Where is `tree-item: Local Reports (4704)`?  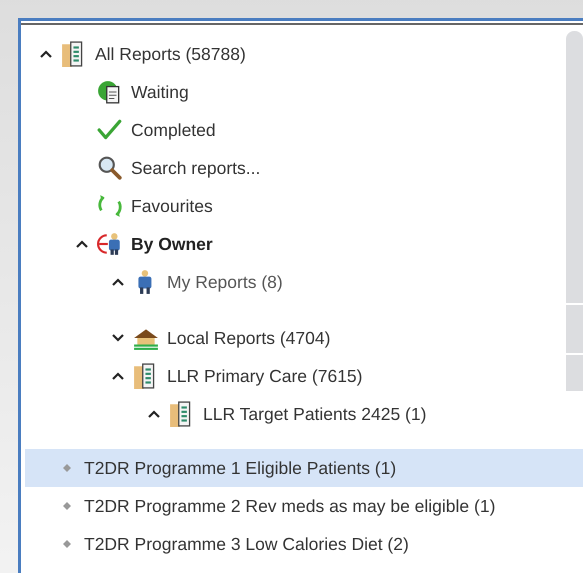 tree-item: Local Reports (4704) is located at coordinates (248, 338).